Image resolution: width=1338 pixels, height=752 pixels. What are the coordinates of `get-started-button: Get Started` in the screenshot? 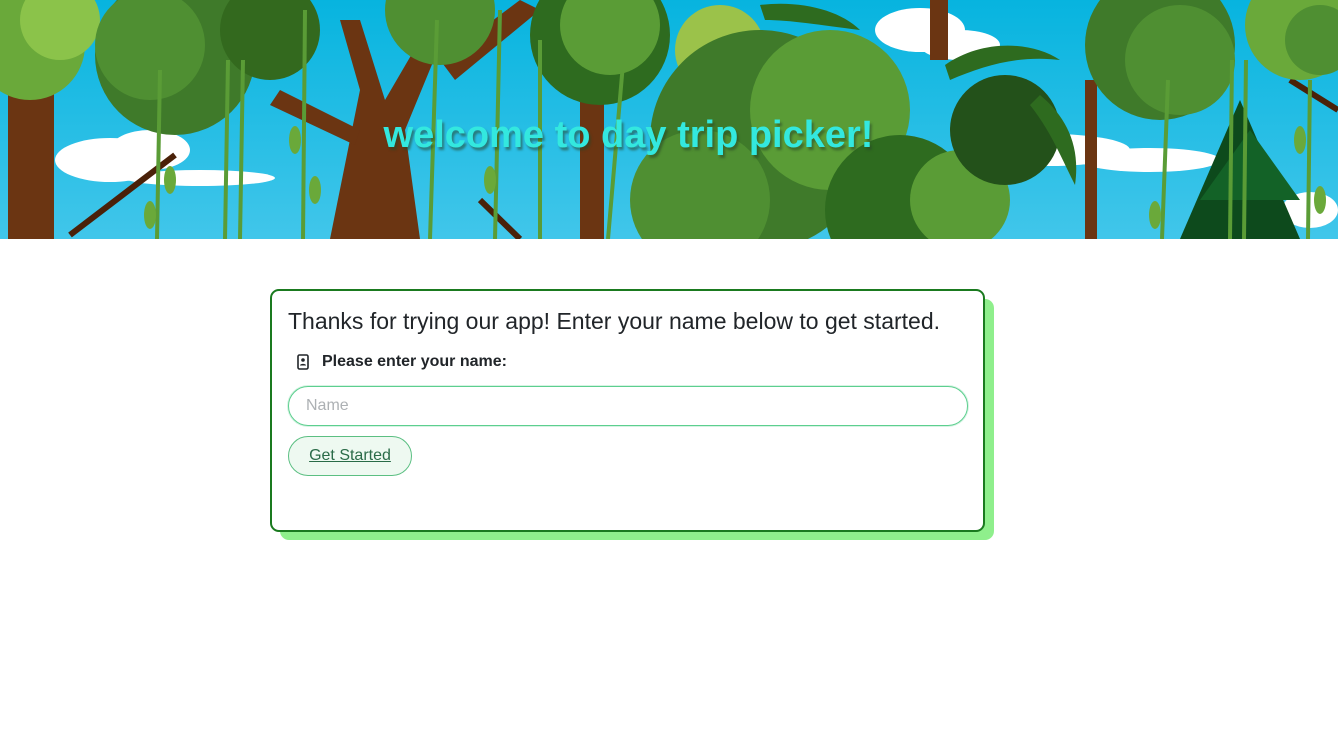 It's located at (350, 456).